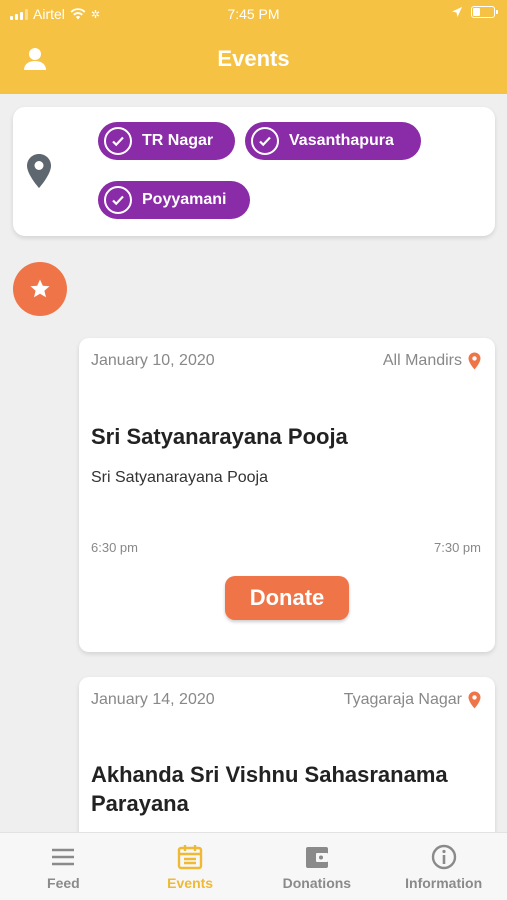 The height and width of the screenshot is (900, 507). What do you see at coordinates (63, 857) in the screenshot?
I see `menu-icon` at bounding box center [63, 857].